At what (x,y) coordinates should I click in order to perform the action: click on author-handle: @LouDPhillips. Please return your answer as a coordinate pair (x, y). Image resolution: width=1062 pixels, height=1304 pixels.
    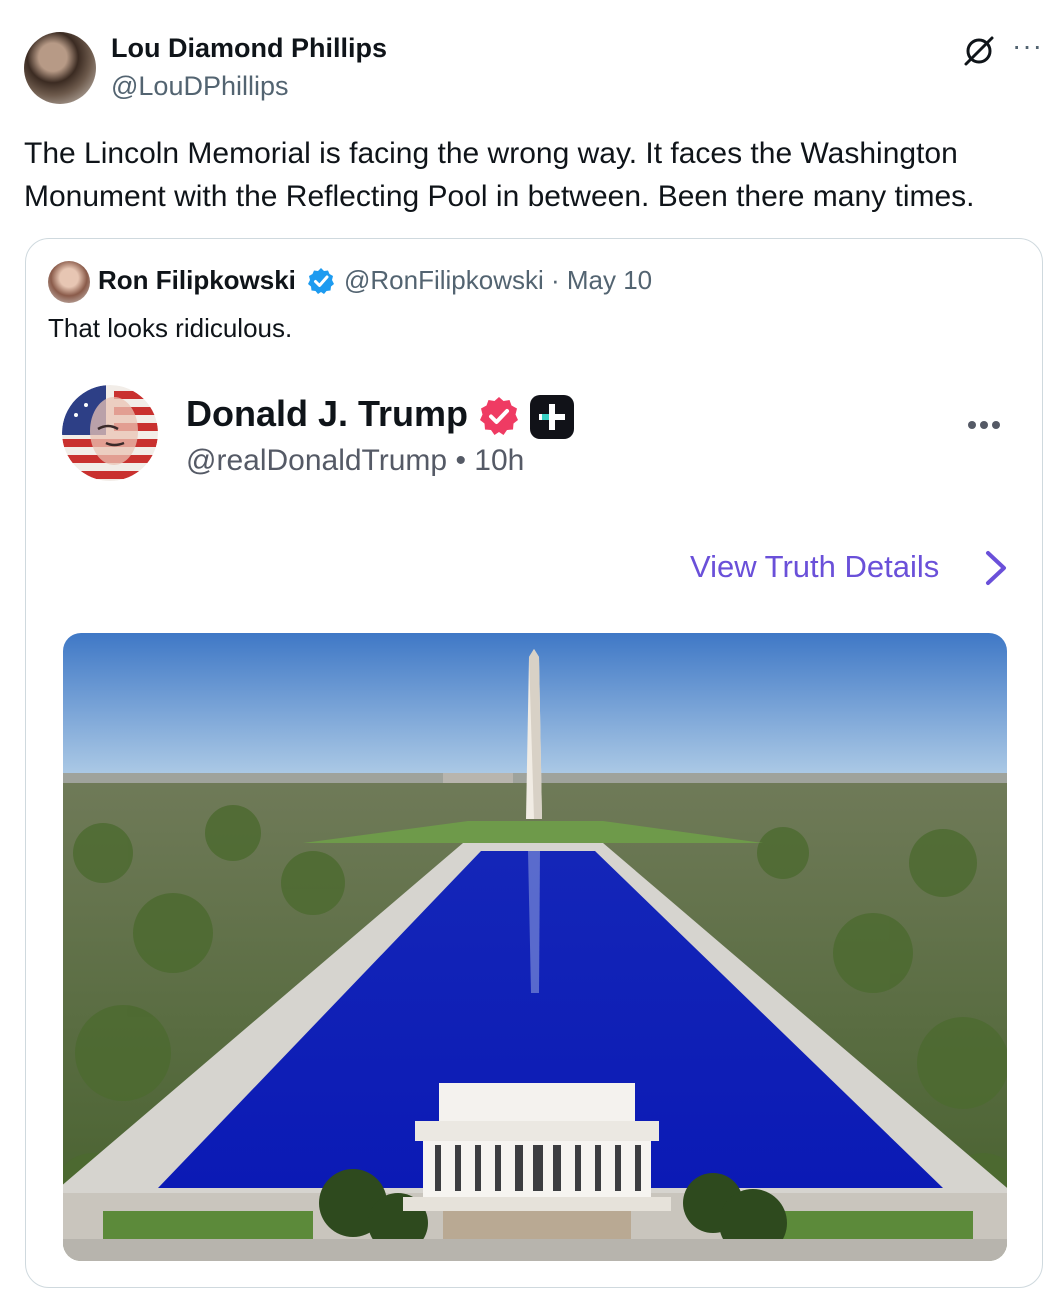
    Looking at the image, I should click on (200, 86).